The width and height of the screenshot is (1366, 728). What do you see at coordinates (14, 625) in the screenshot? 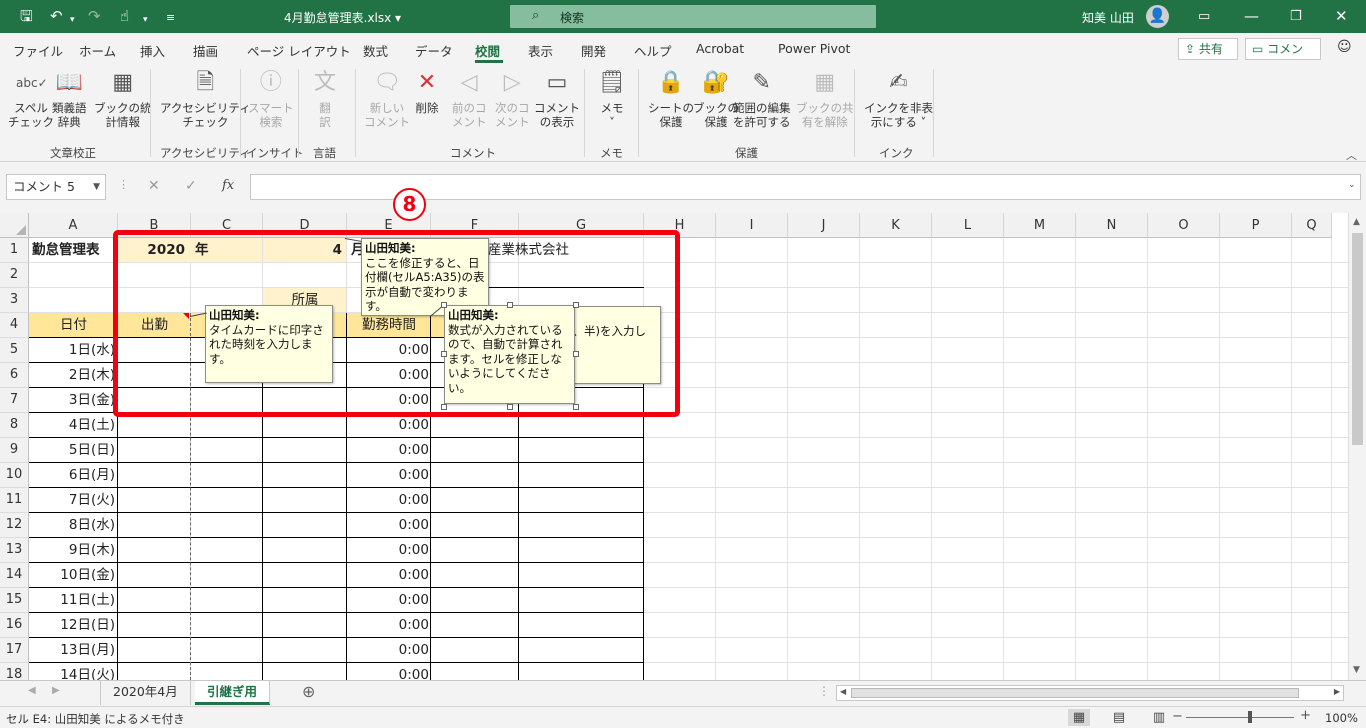
I see `row-header: 16` at bounding box center [14, 625].